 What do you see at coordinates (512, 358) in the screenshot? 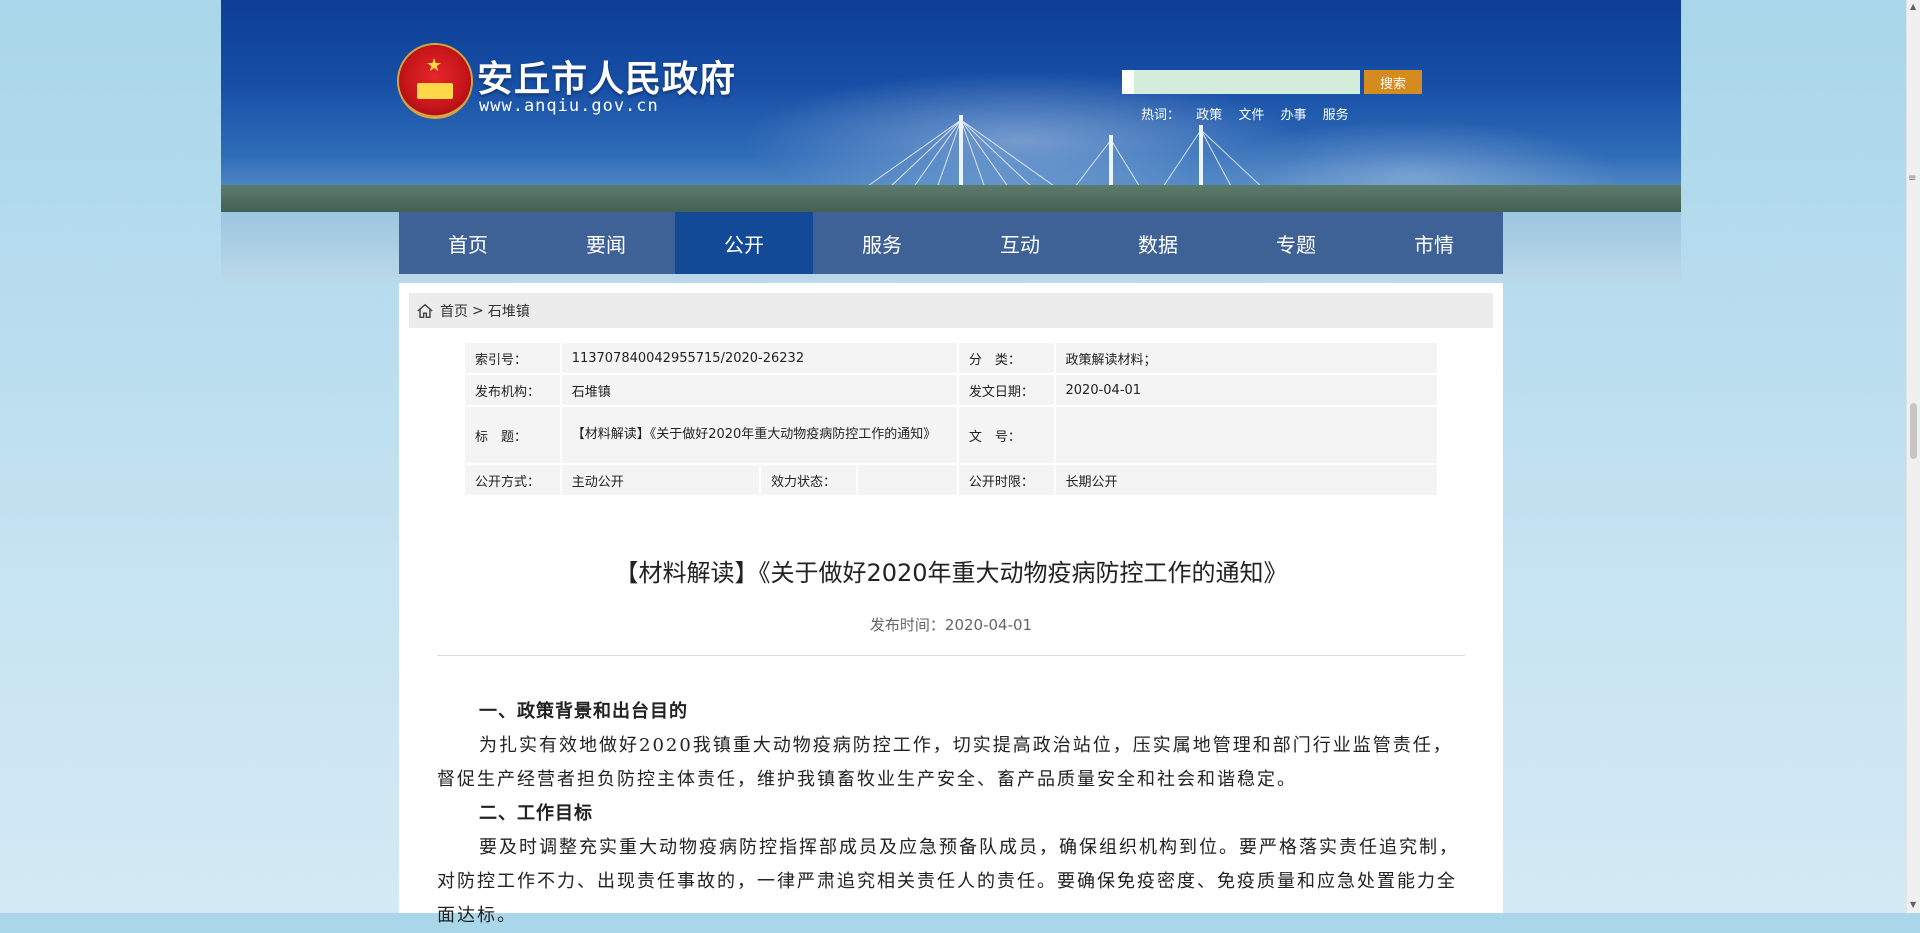
I see `meta-label: 索引号：` at bounding box center [512, 358].